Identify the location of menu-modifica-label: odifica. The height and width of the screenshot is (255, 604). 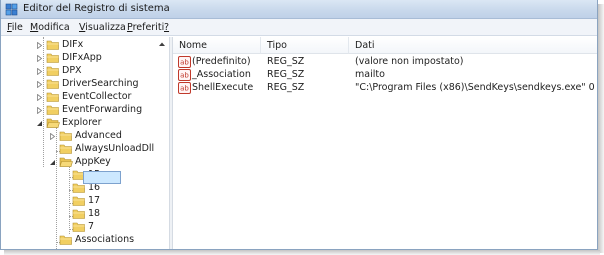
(54, 27).